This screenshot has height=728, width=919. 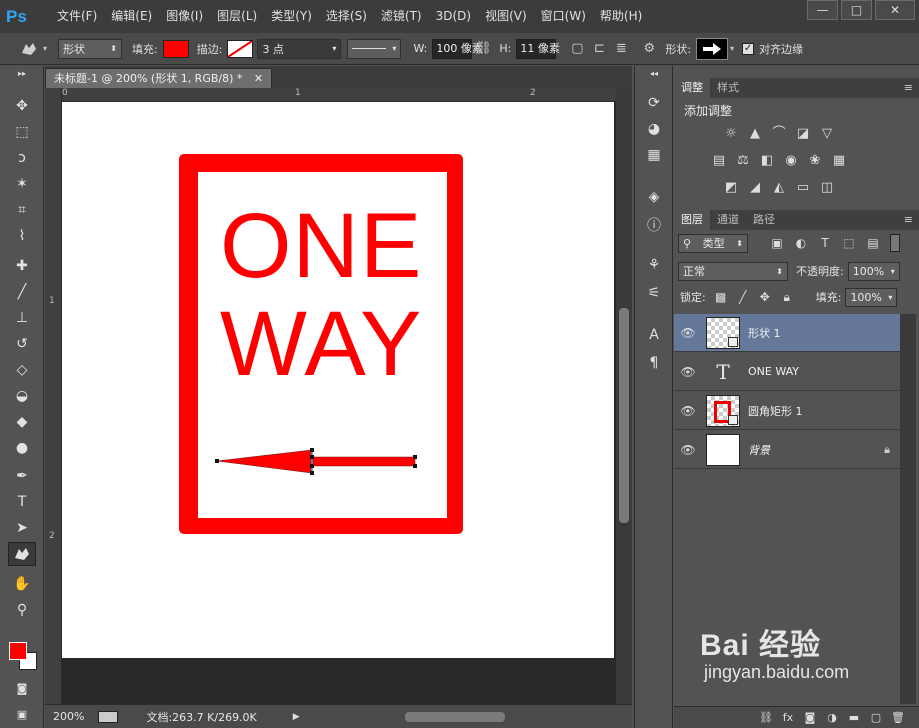 I want to click on foreground-color-swatch, so click(x=18, y=651).